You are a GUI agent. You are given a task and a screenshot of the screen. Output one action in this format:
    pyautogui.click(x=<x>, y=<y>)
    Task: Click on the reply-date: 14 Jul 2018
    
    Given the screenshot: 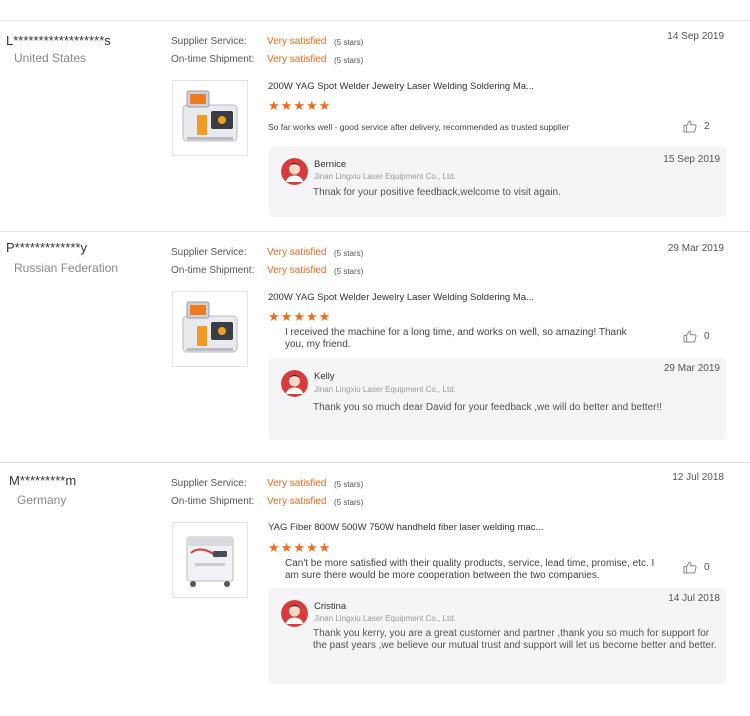 What is the action you would take?
    pyautogui.click(x=694, y=598)
    